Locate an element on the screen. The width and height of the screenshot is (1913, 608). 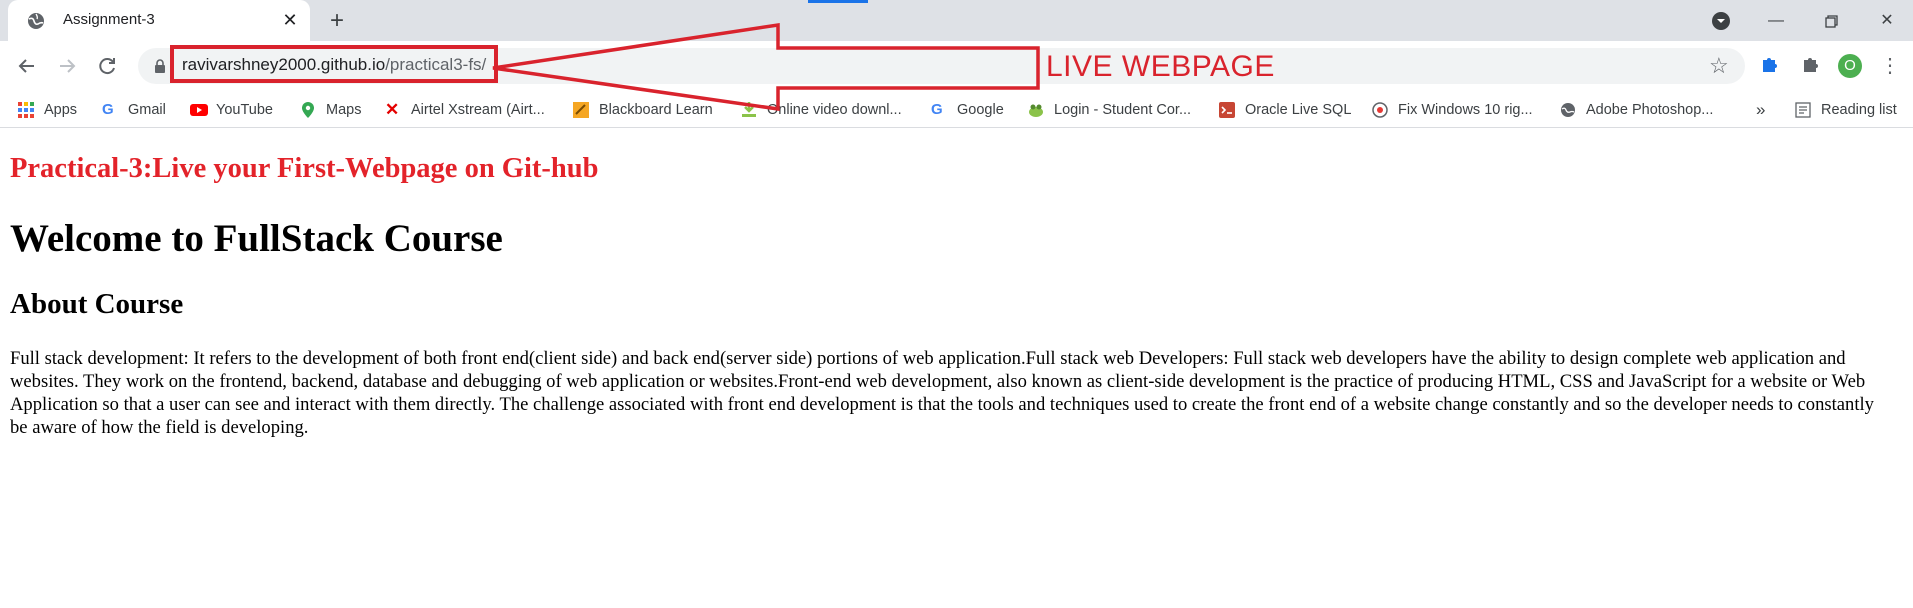
lock-icon is located at coordinates (160, 66).